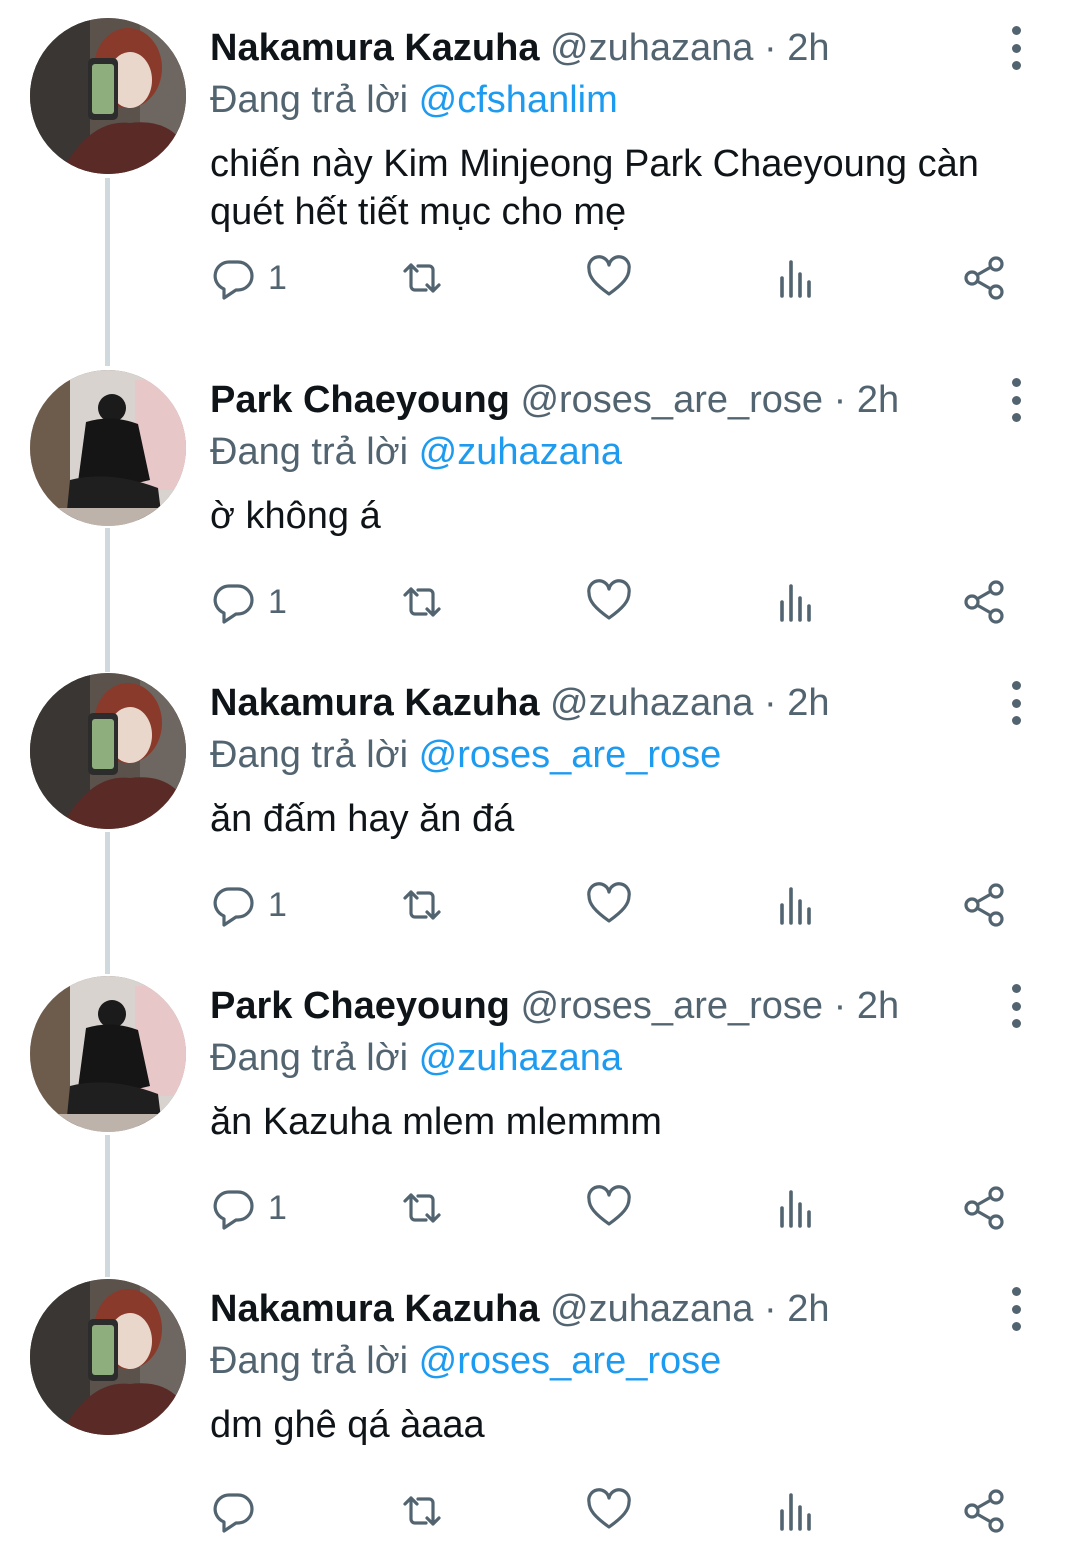 This screenshot has height=1564, width=1080. I want to click on tweet-text: dm ghê qá àaaa, so click(347, 1425).